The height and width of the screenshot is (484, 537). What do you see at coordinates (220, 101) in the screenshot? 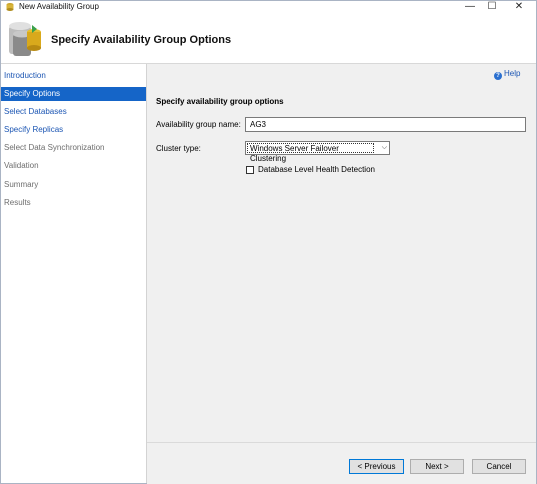
I see `section-title: Specify availability group options` at bounding box center [220, 101].